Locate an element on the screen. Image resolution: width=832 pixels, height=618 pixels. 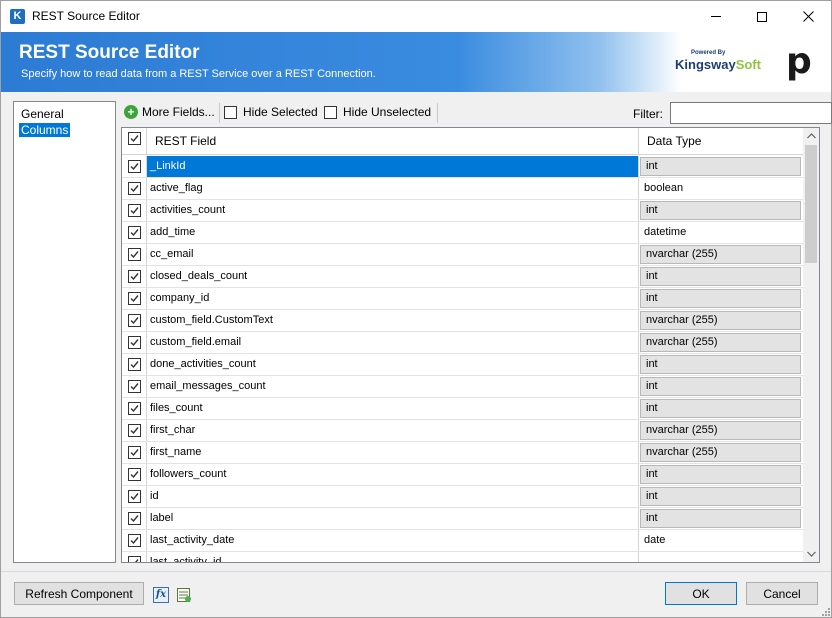
maximize-button is located at coordinates (762, 16).